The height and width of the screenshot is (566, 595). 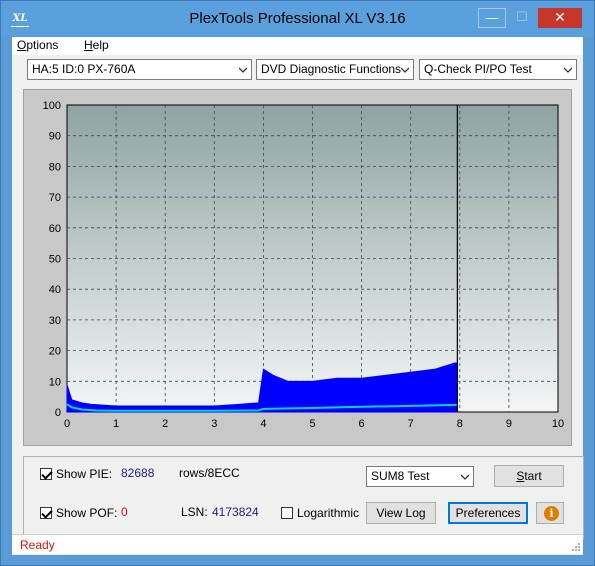 I want to click on x-tick-label: 0, so click(x=67, y=424).